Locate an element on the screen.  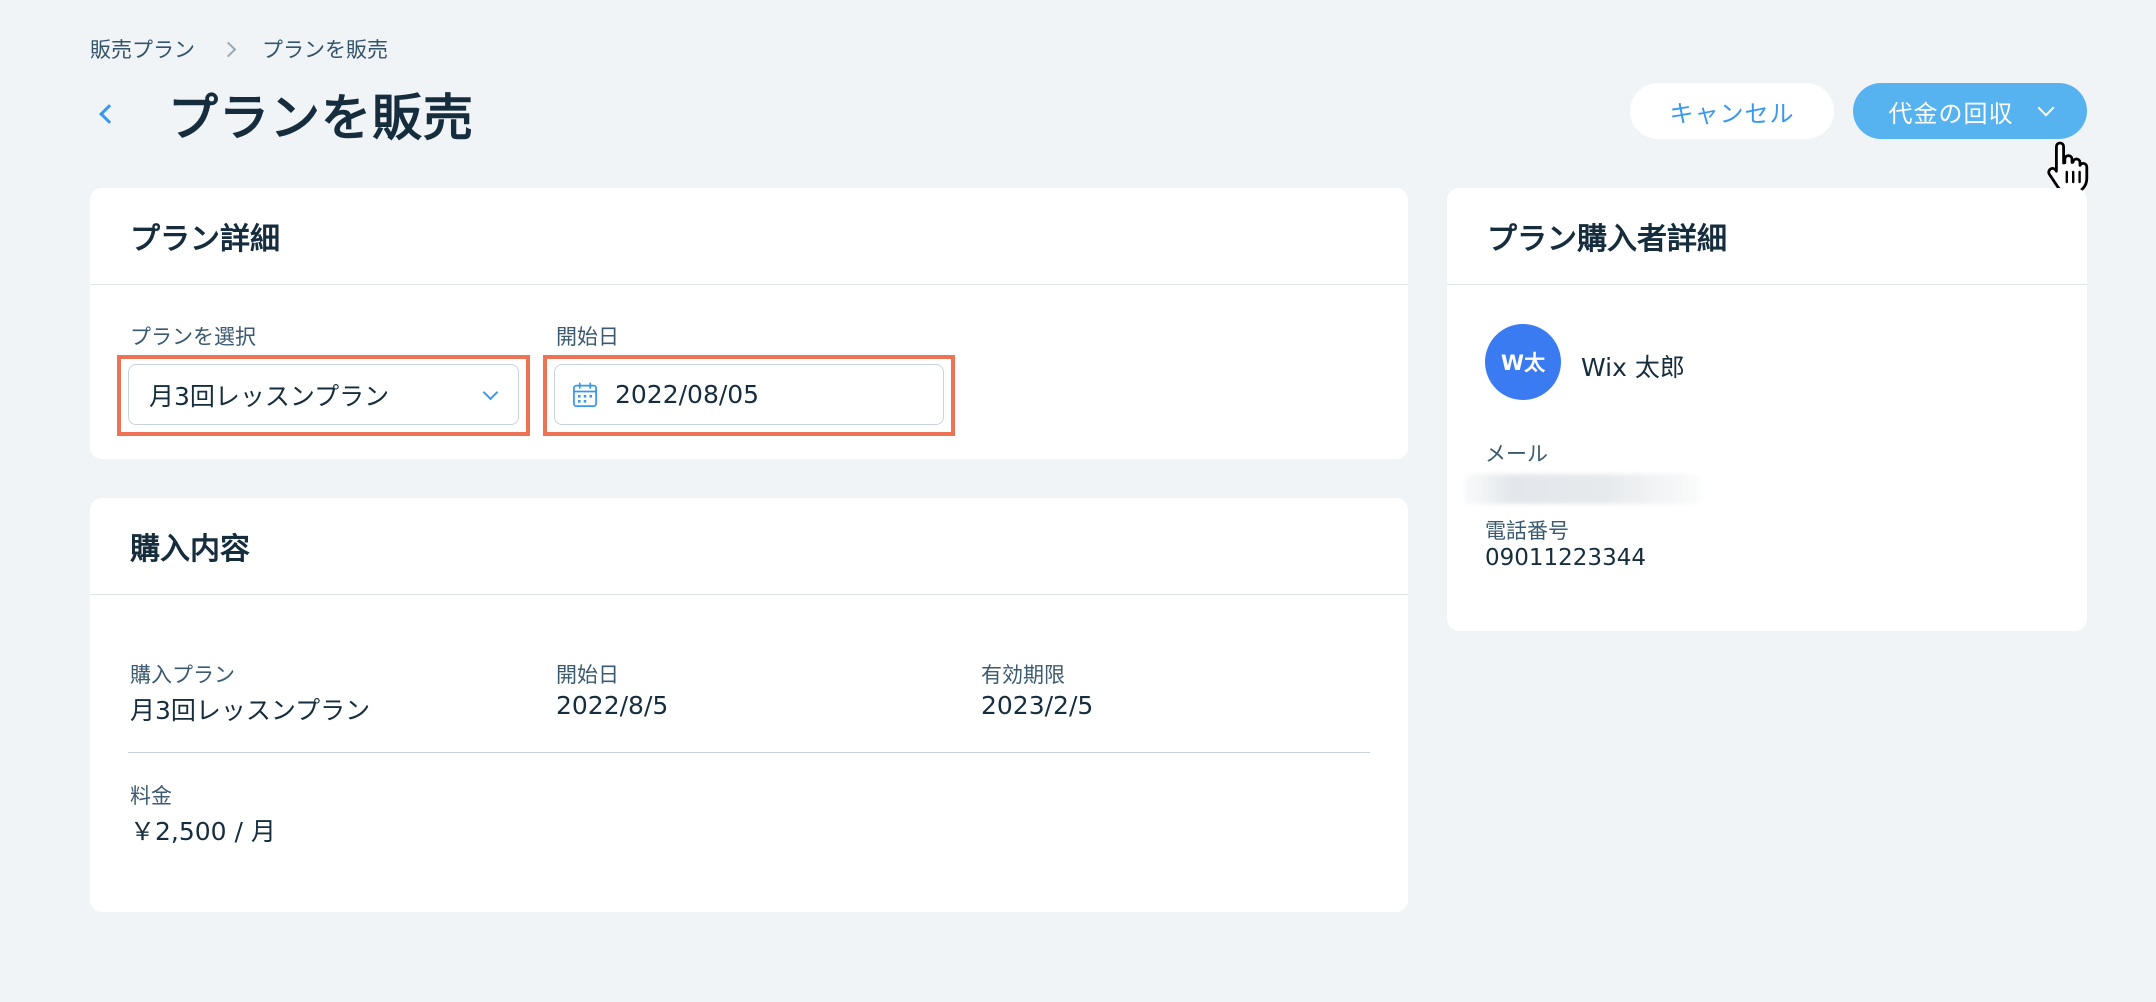
buyer-details-title: プラン購入者詳細 is located at coordinates (1767, 236).